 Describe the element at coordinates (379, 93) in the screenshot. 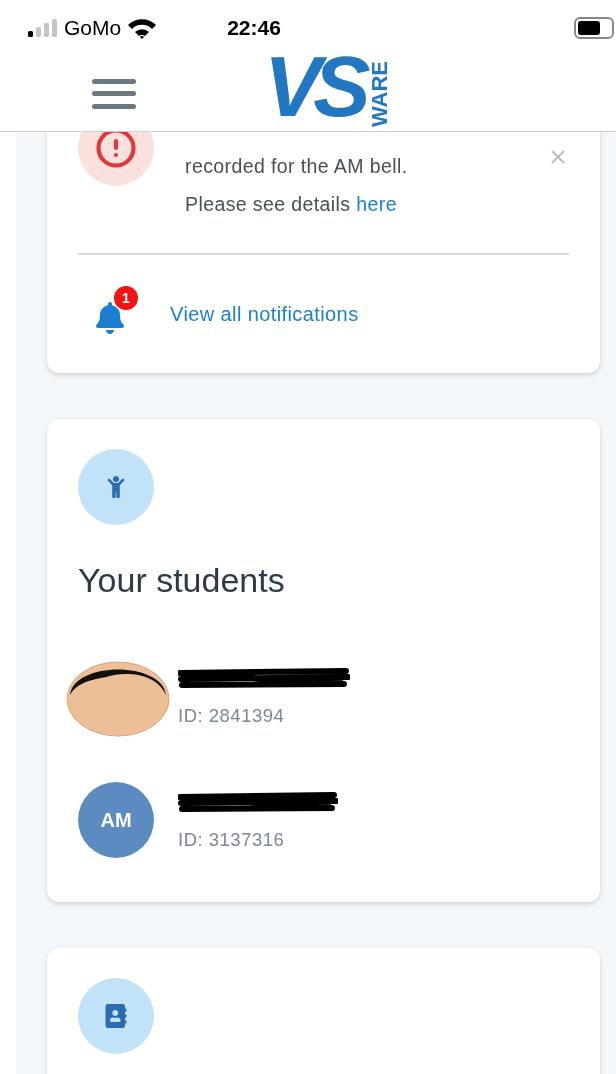

I see `logo-subtext: WARE` at that location.